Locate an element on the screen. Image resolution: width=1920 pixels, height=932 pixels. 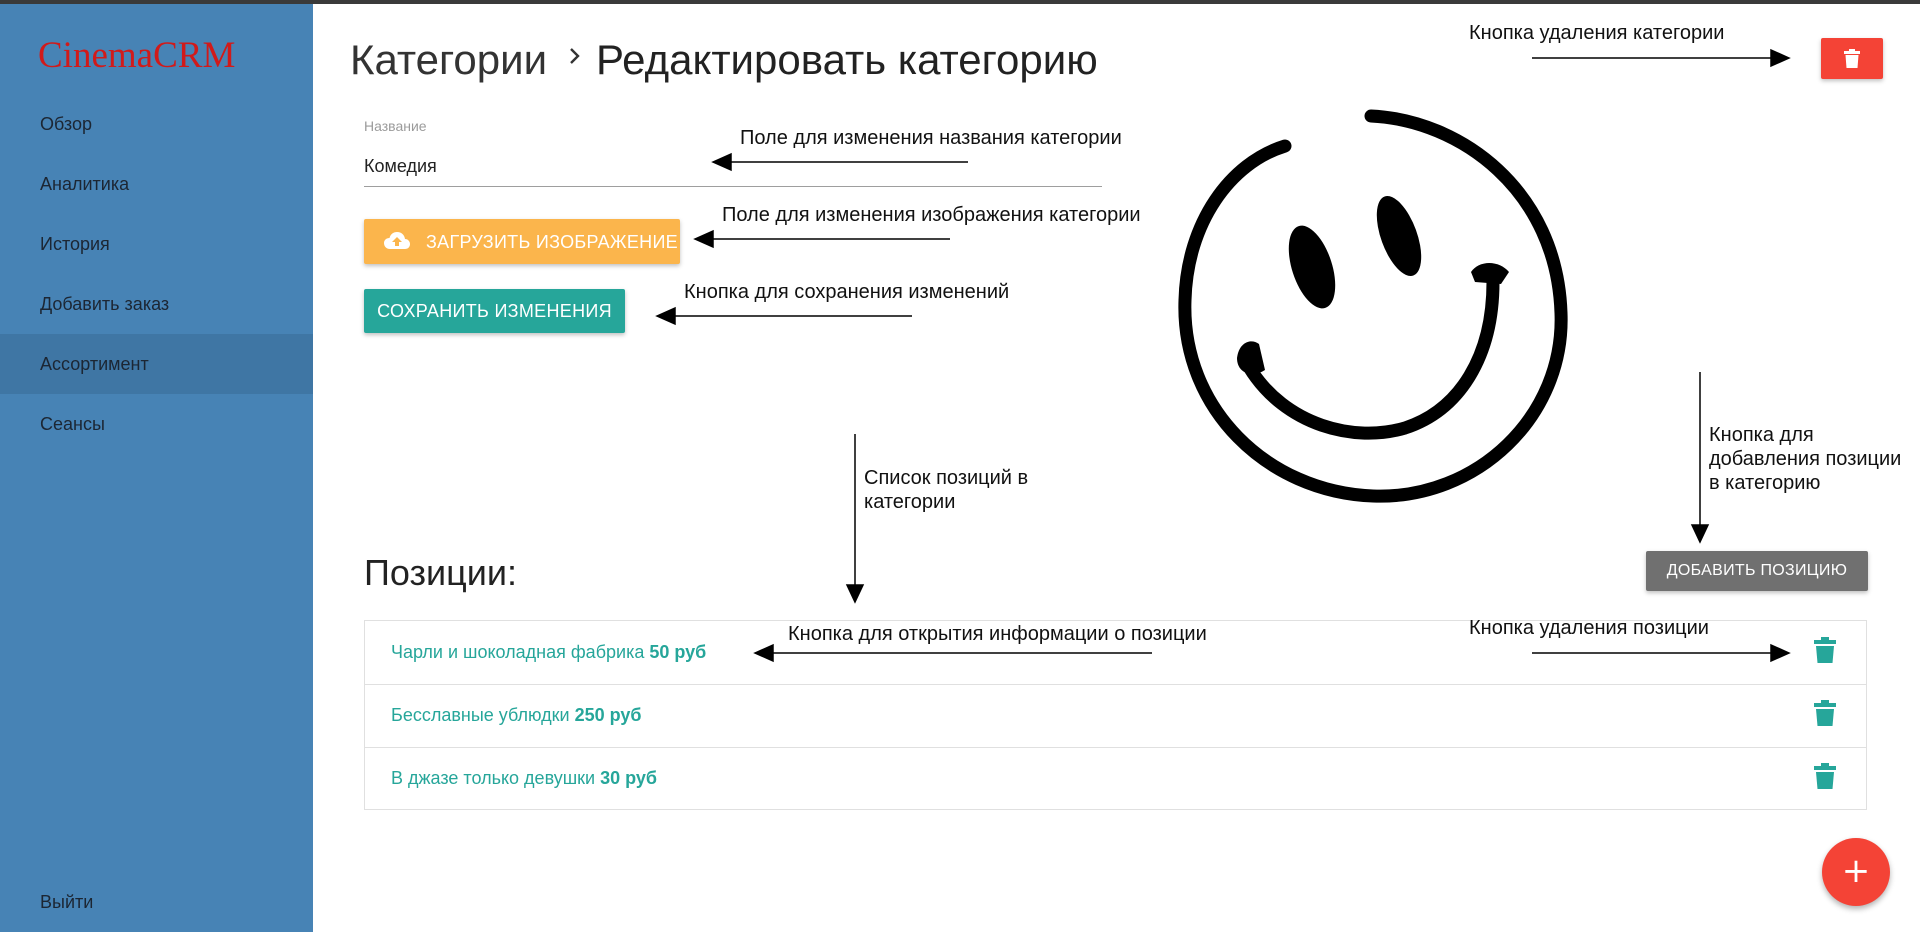
upload-image-button: Загрузить изображение is located at coordinates (522, 241).